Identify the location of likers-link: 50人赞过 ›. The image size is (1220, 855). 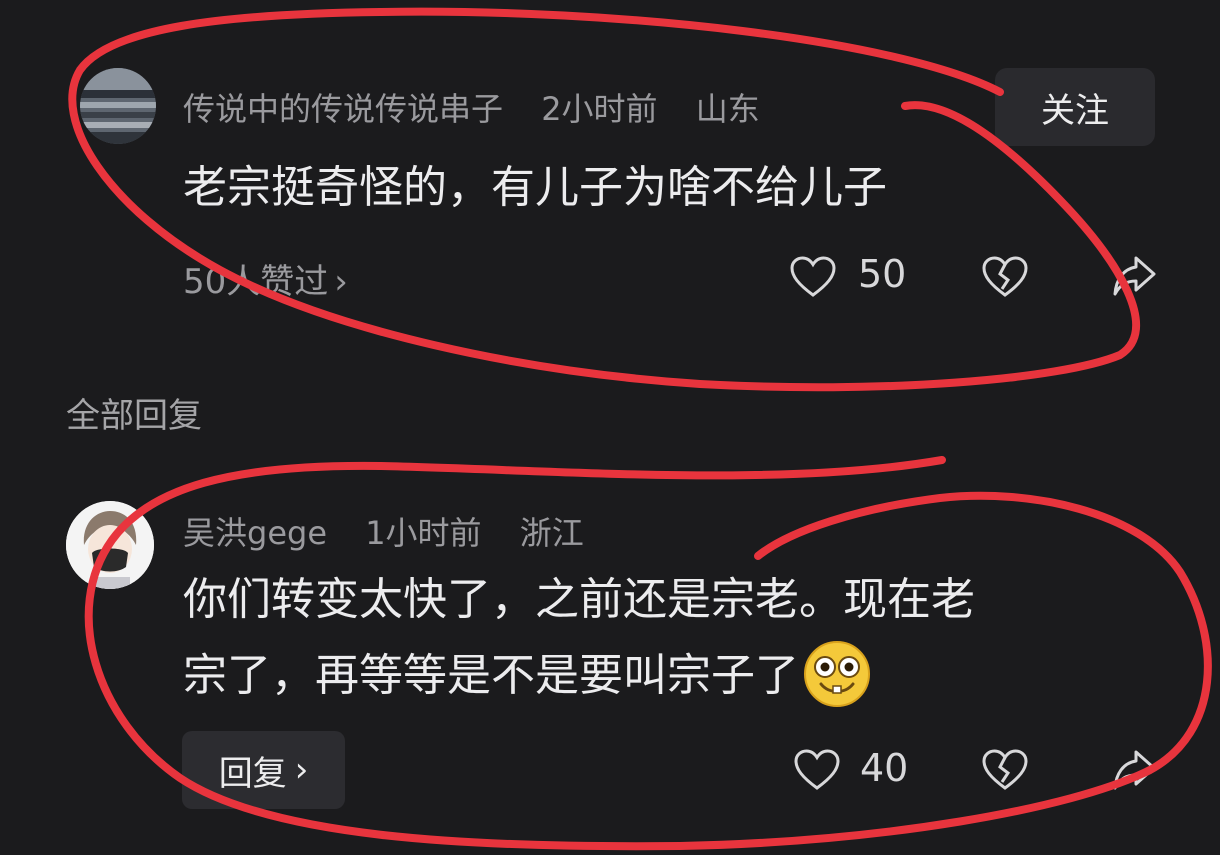
(265, 278).